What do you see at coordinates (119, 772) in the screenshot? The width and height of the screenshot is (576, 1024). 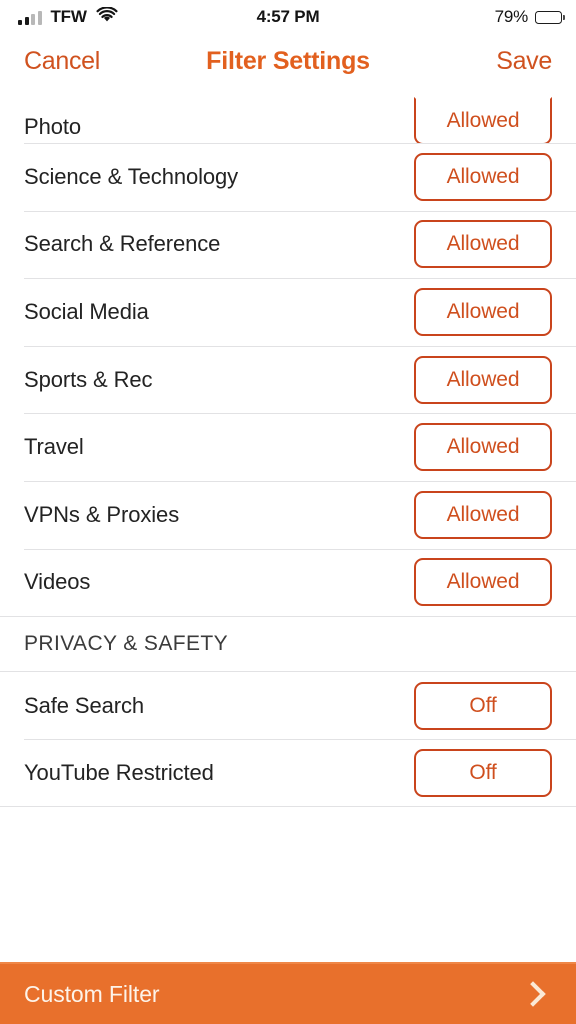 I see `row-label: YouTube Restricted` at bounding box center [119, 772].